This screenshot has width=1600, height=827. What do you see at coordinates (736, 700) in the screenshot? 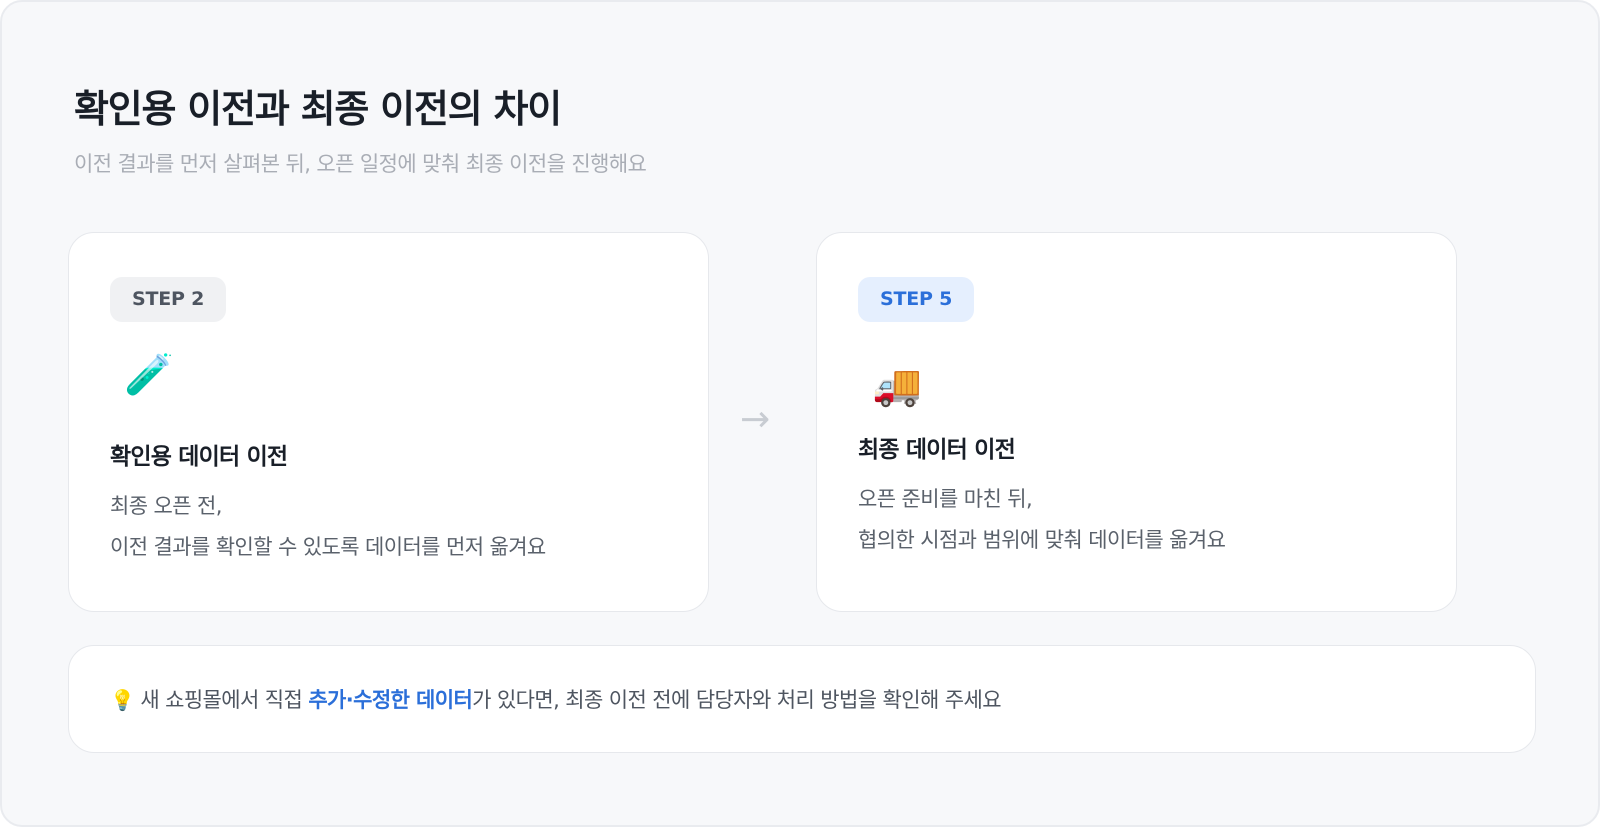
I see `note-suffix: 가 있다면, 최종 이전 전에 담당자와 처리 방법을 확인해 주세요` at bounding box center [736, 700].